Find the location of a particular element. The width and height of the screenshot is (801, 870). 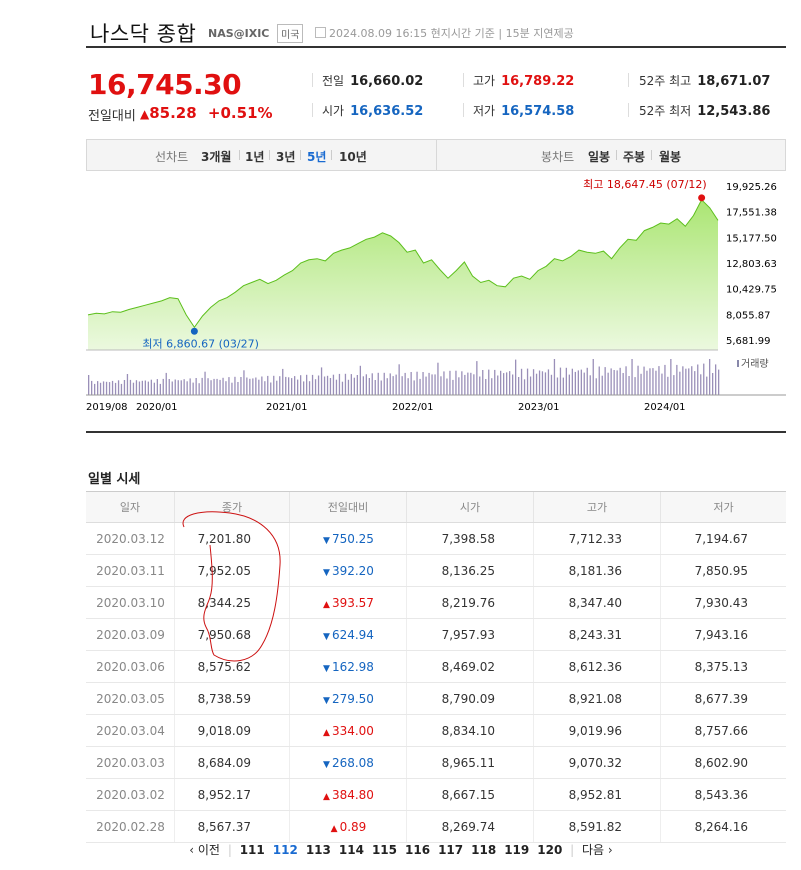

open: 시가 16,636.52 is located at coordinates (372, 110).